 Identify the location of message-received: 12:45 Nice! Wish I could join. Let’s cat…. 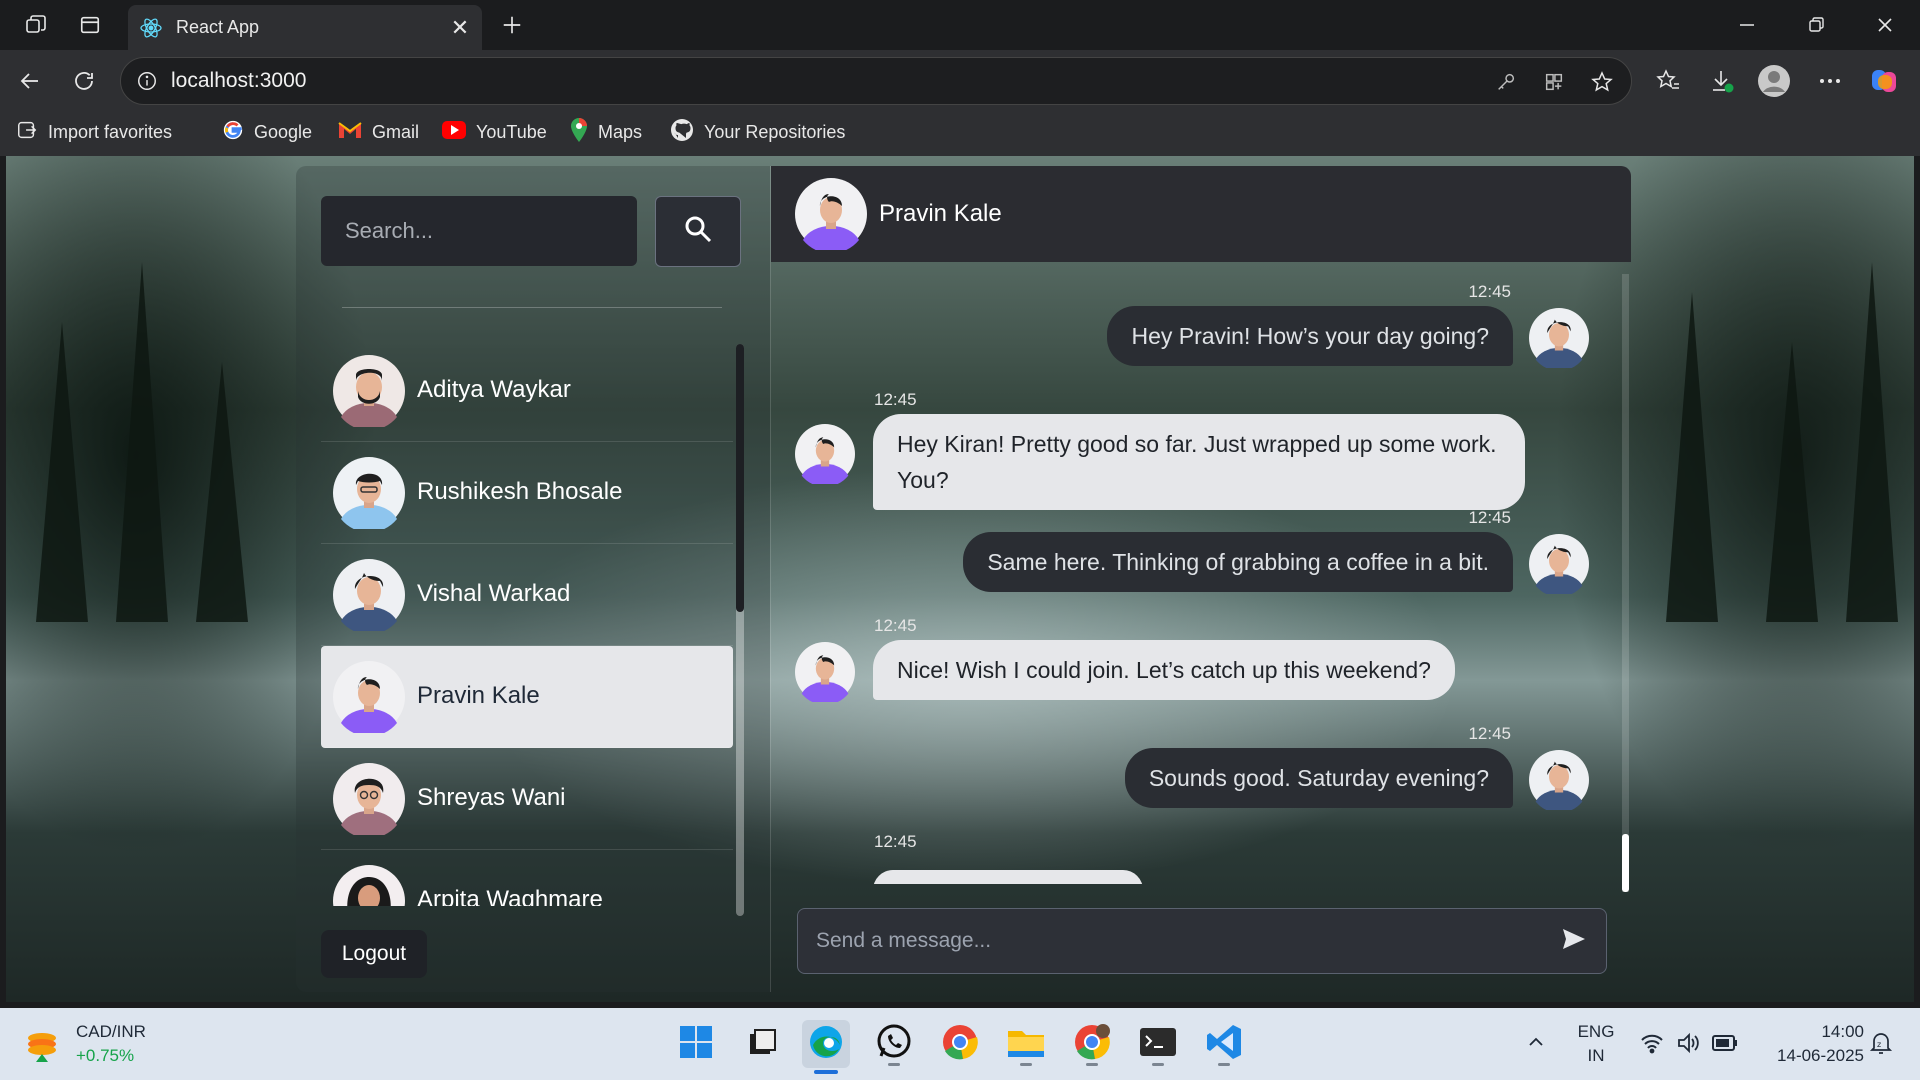
(1196, 668).